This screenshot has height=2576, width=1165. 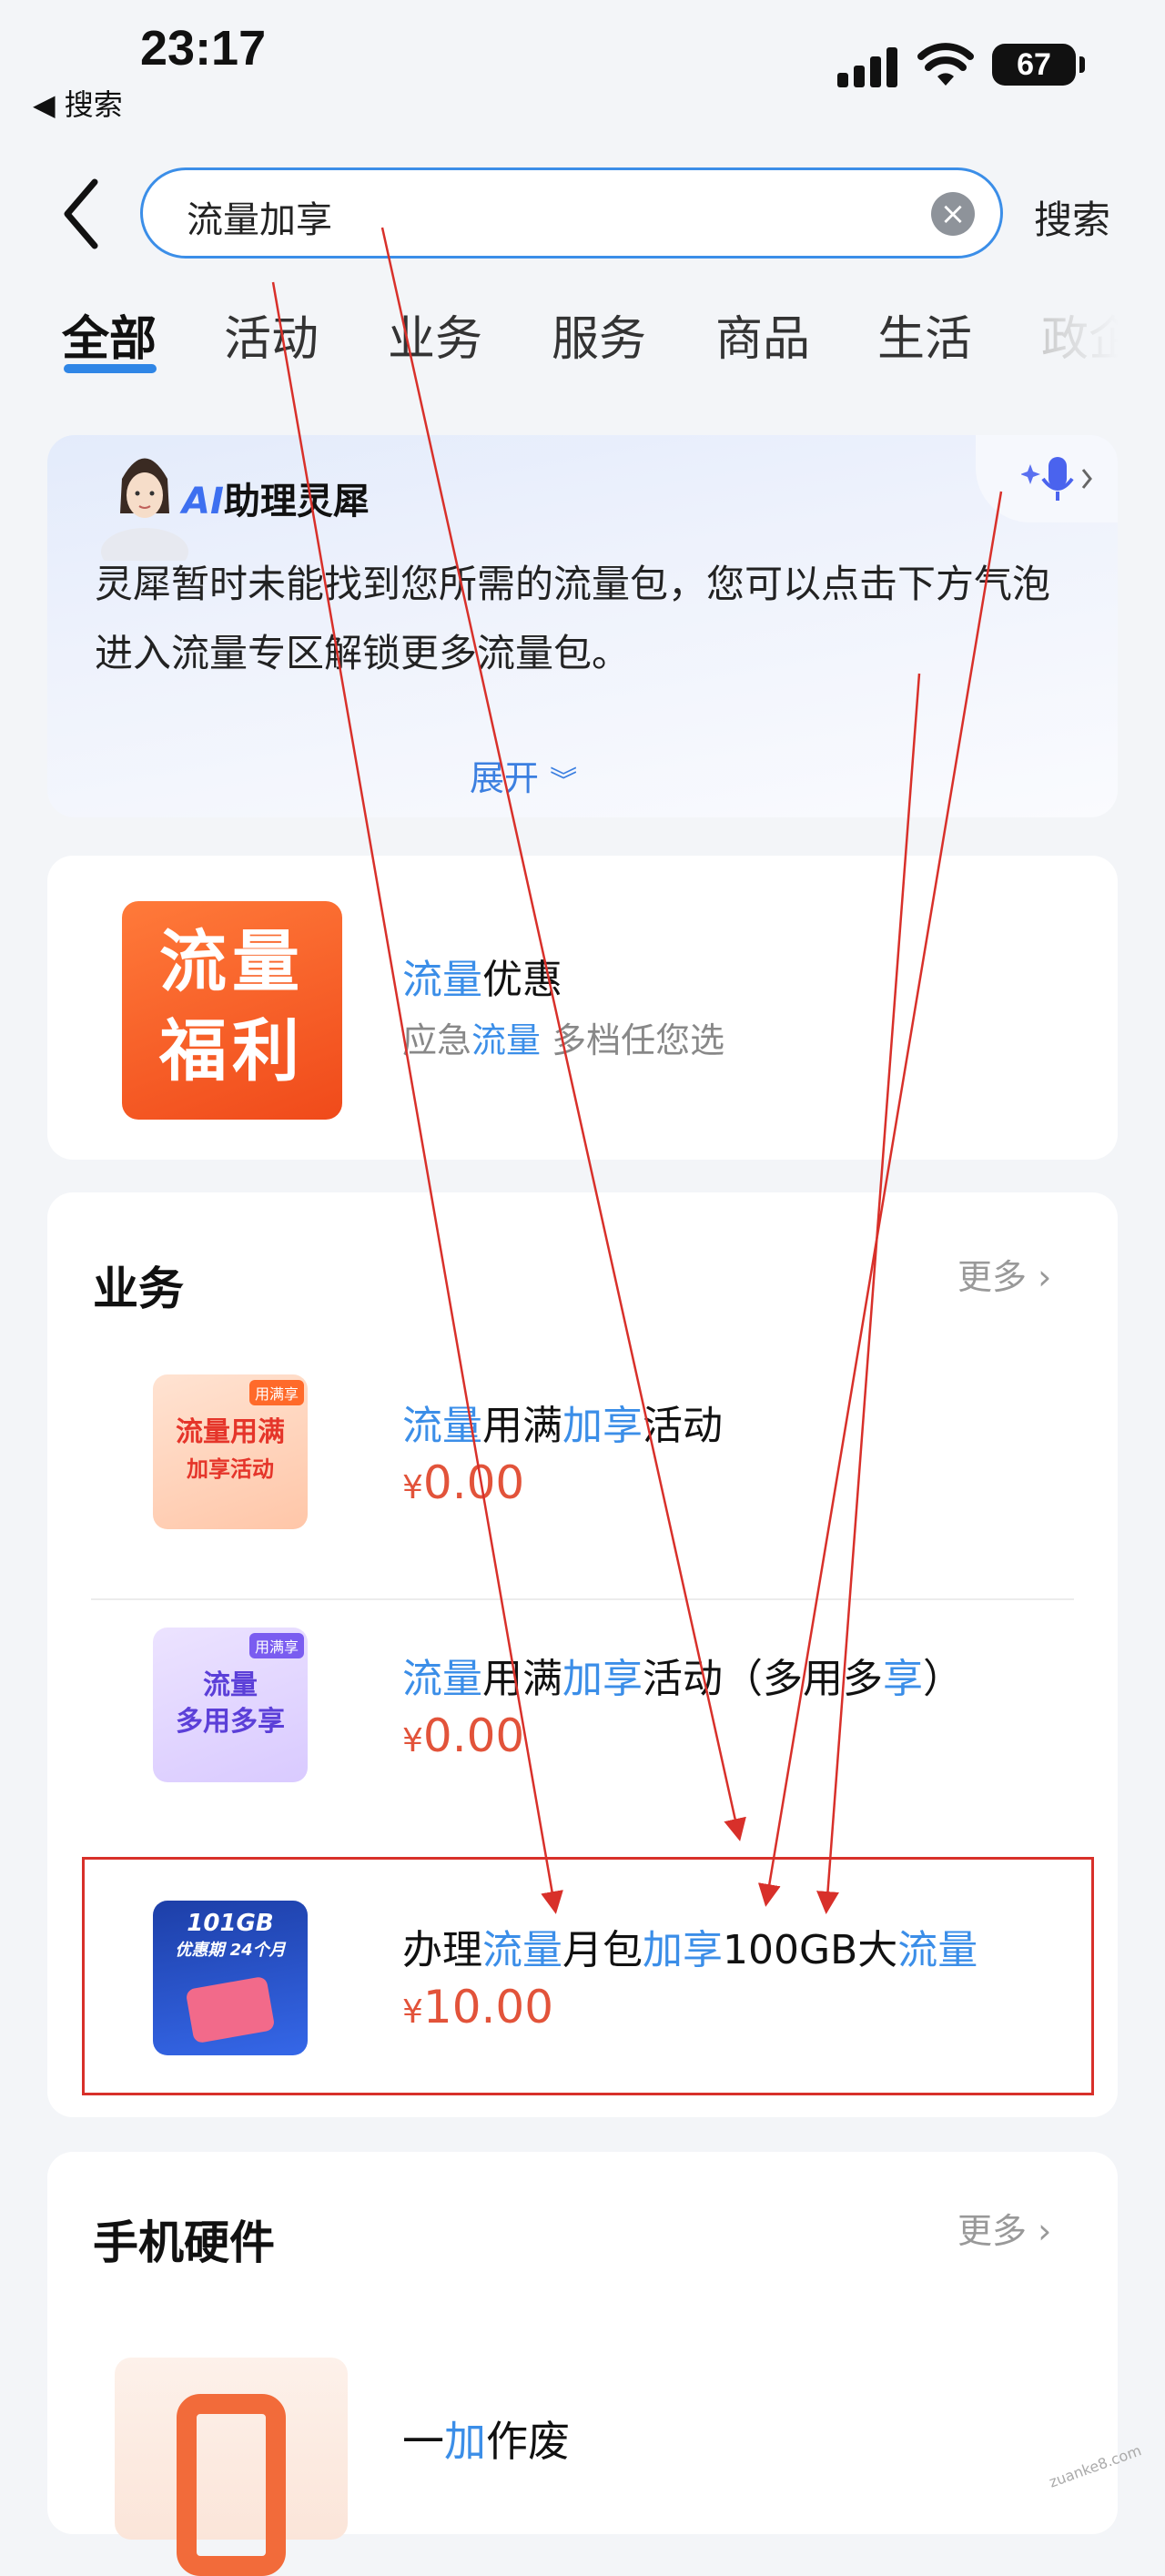 I want to click on list-item: 用满享 流量用满 加享活动 流量用满加享活动 ¥0.00, so click(x=582, y=1465).